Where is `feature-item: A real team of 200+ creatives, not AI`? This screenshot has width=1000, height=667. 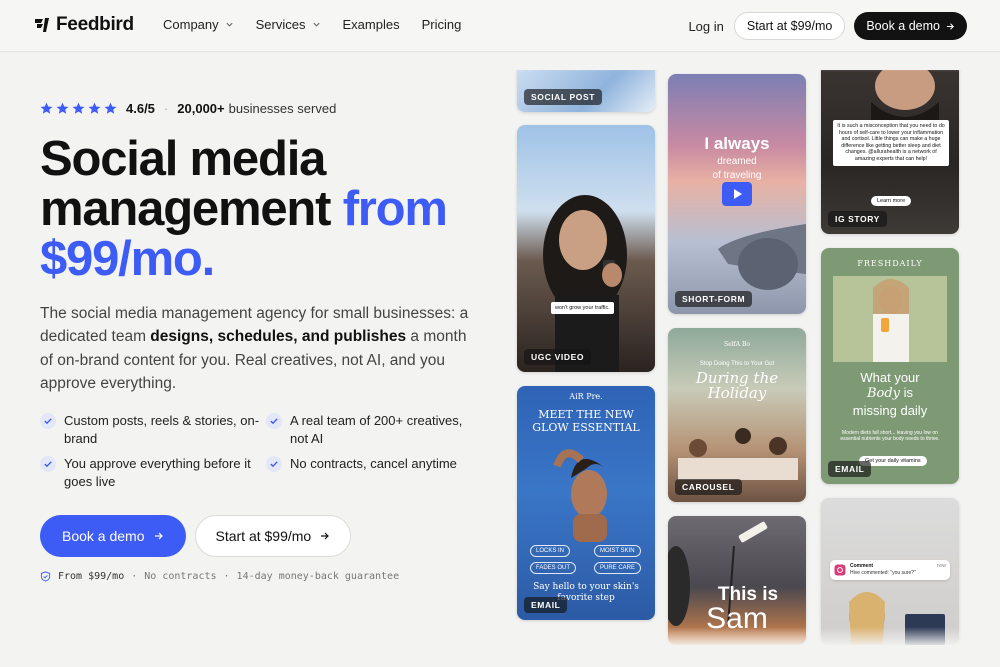 feature-item: A real team of 200+ creatives, not AI is located at coordinates (371, 429).